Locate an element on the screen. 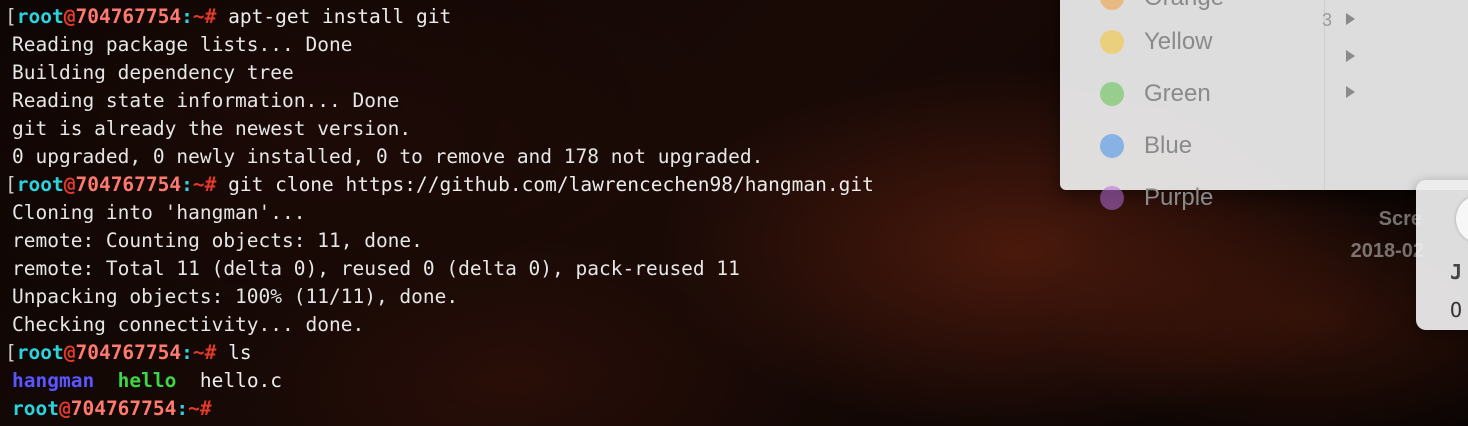 The width and height of the screenshot is (1468, 426). output-line: Unpacking objects: 100% (11/11), done. is located at coordinates (235, 296).